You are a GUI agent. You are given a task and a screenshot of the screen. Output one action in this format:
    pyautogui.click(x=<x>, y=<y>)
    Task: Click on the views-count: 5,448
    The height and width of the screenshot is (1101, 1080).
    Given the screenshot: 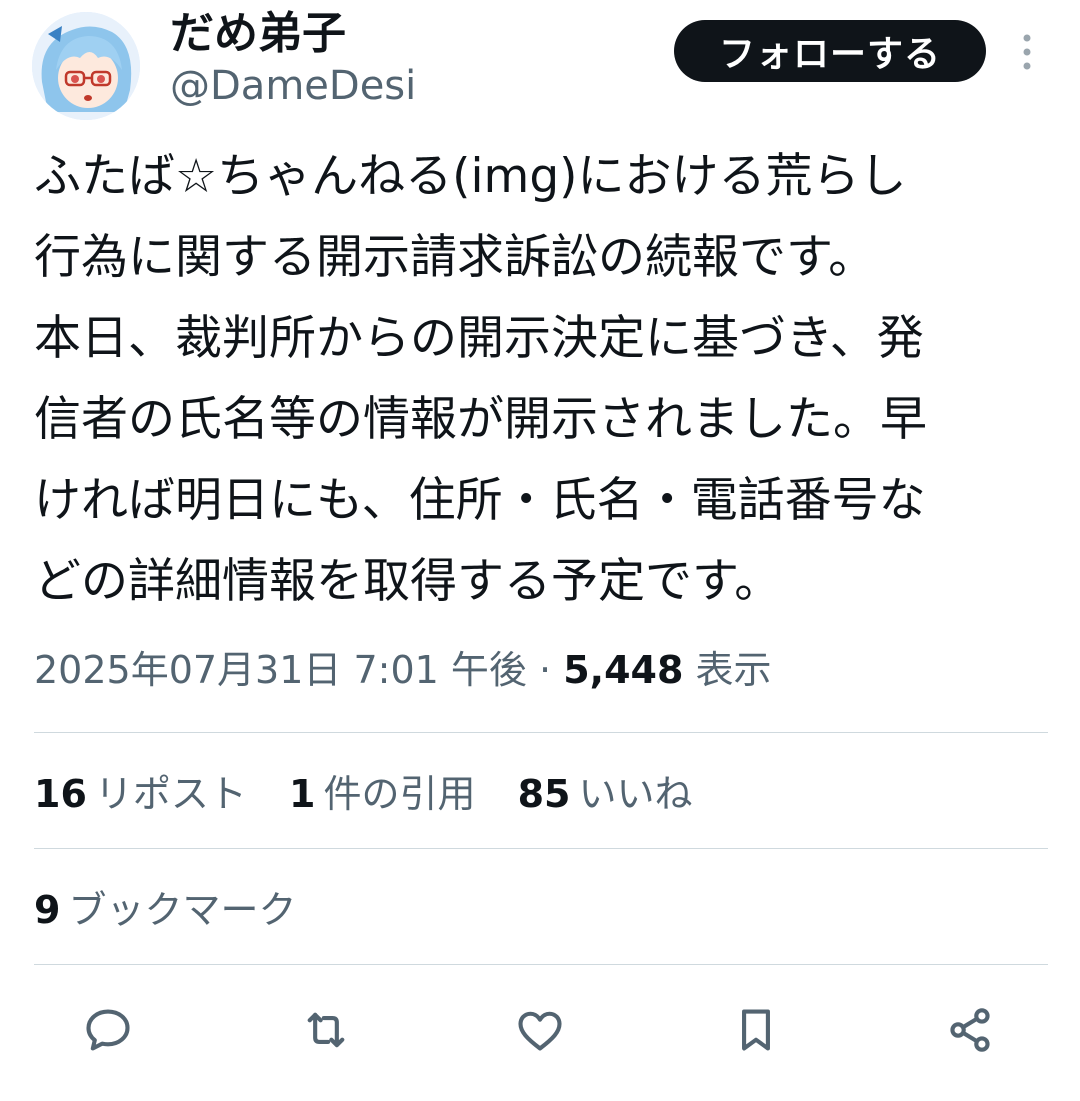 What is the action you would take?
    pyautogui.click(x=623, y=670)
    